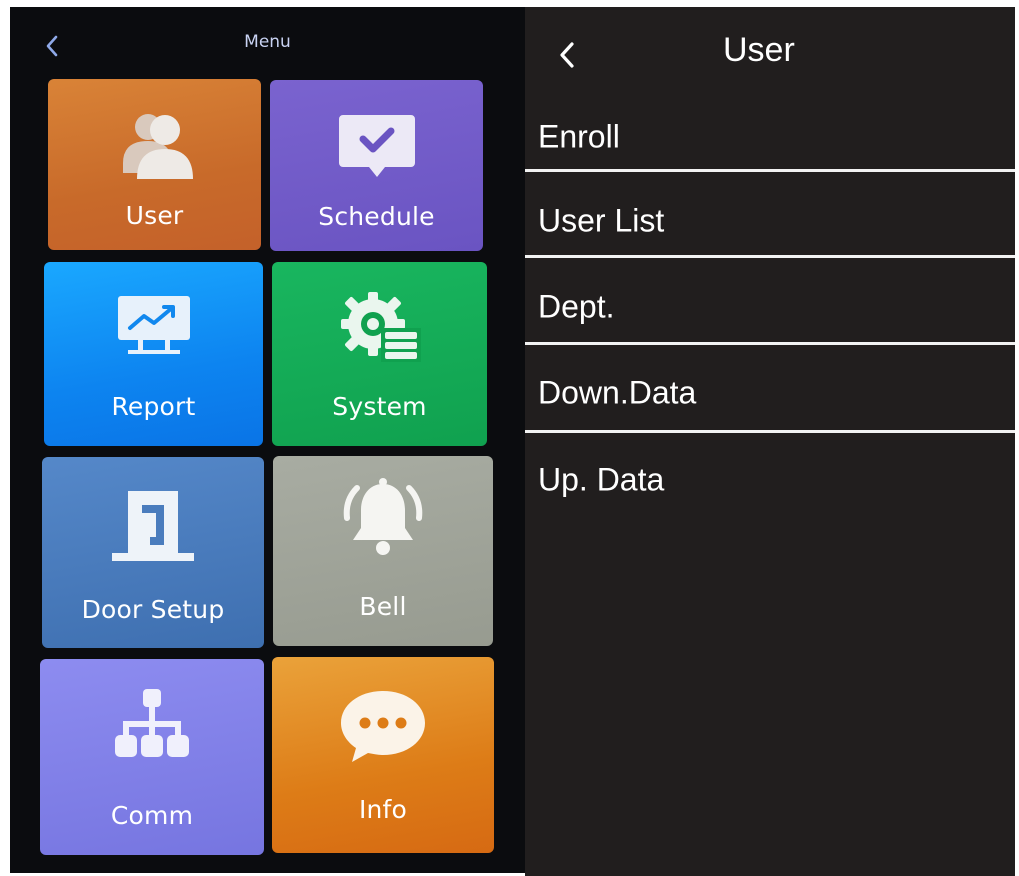  I want to click on tile-label: Door Setup, so click(153, 609).